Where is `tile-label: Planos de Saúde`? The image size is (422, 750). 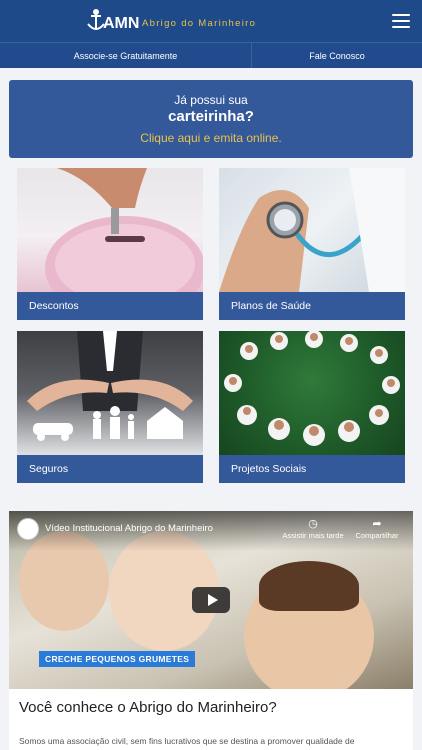
tile-label: Planos de Saúde is located at coordinates (312, 306).